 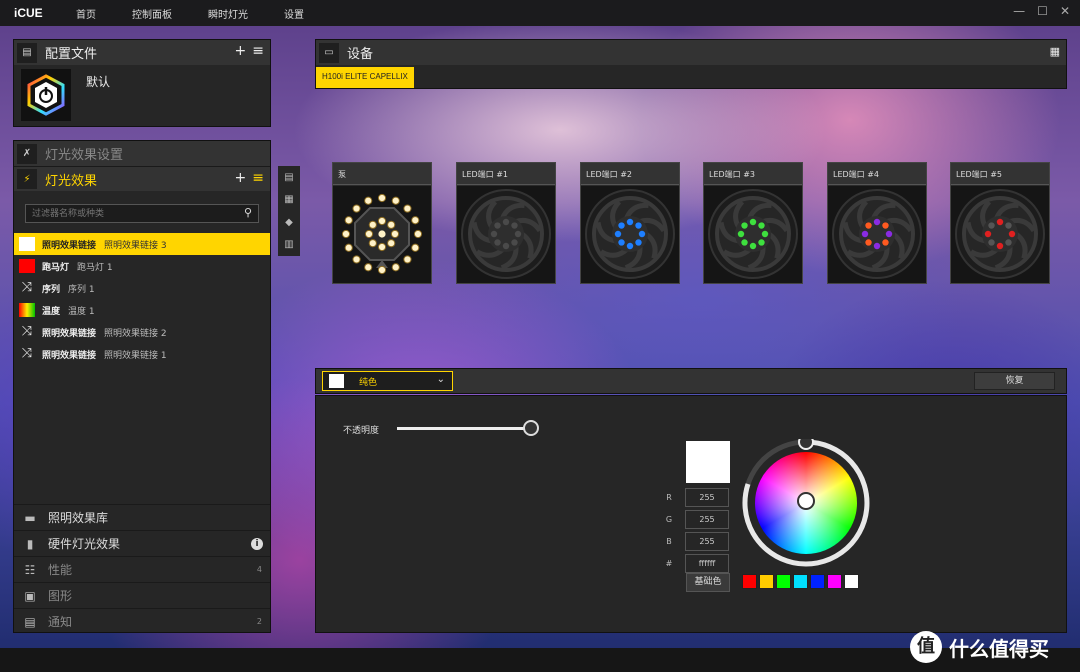 What do you see at coordinates (288, 177) in the screenshot?
I see `copy-icon: ▤` at bounding box center [288, 177].